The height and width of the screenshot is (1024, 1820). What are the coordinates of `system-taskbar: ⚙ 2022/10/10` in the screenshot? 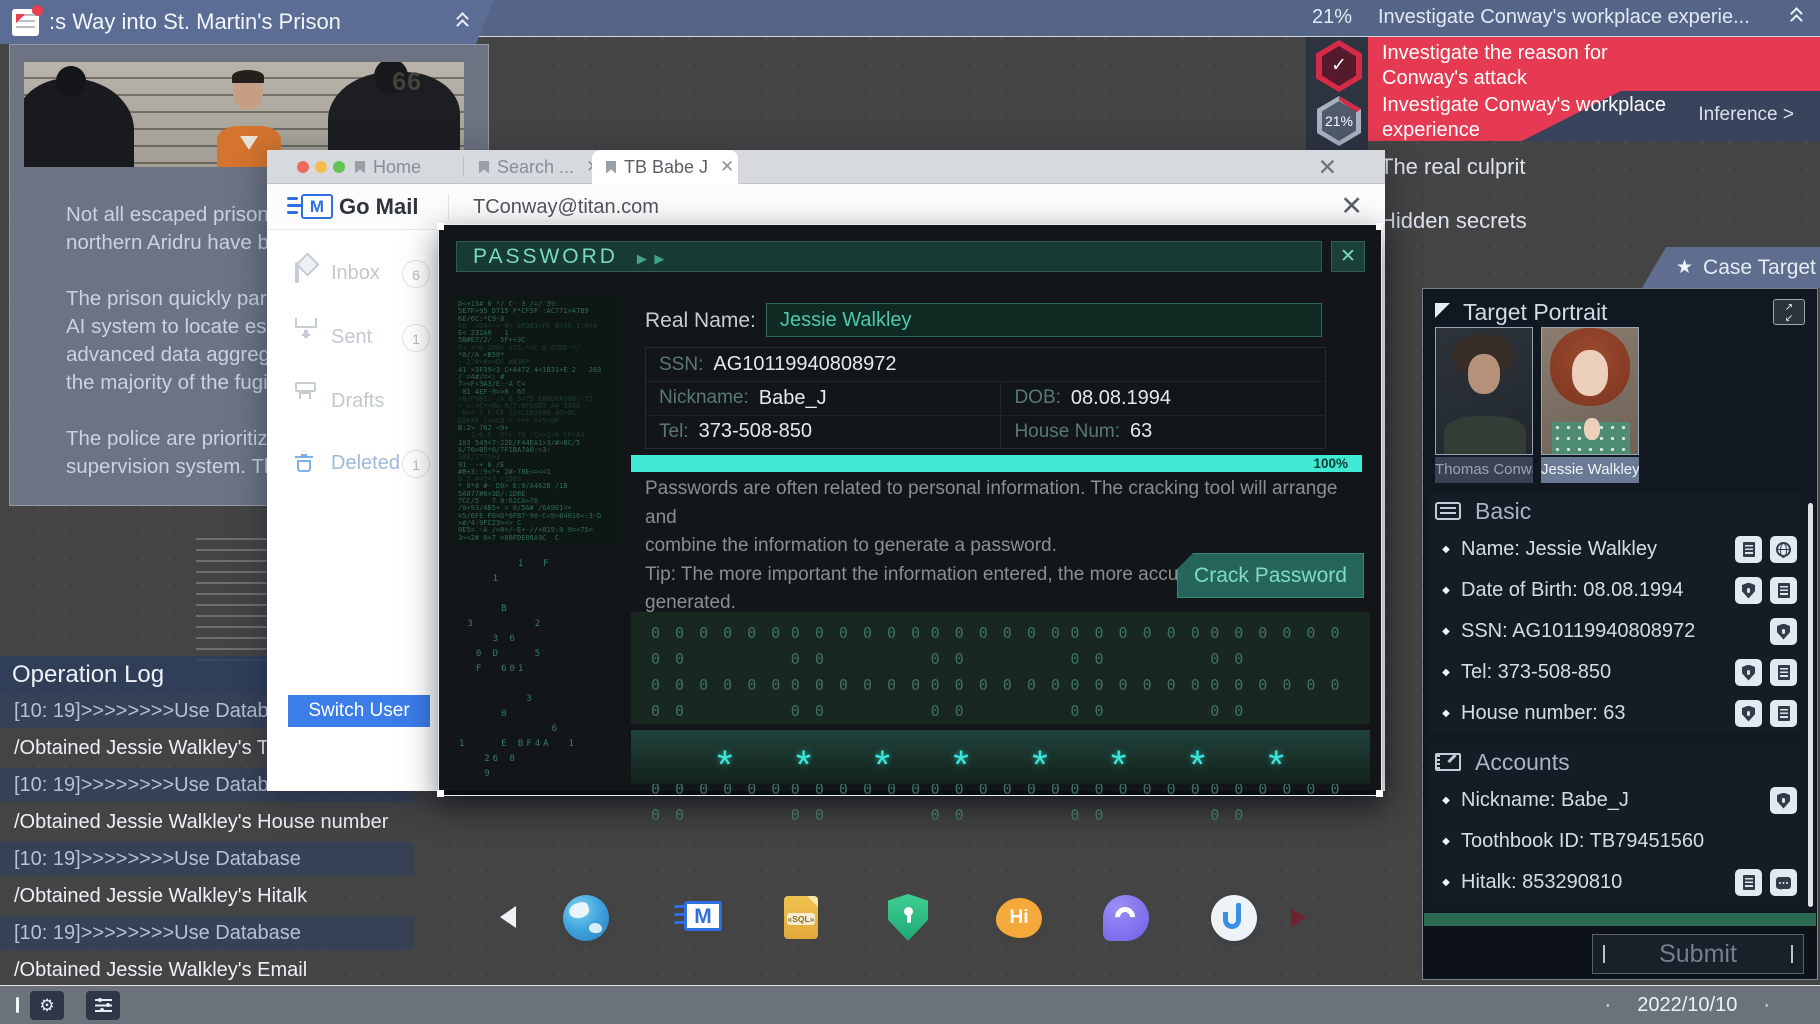 It's located at (910, 1004).